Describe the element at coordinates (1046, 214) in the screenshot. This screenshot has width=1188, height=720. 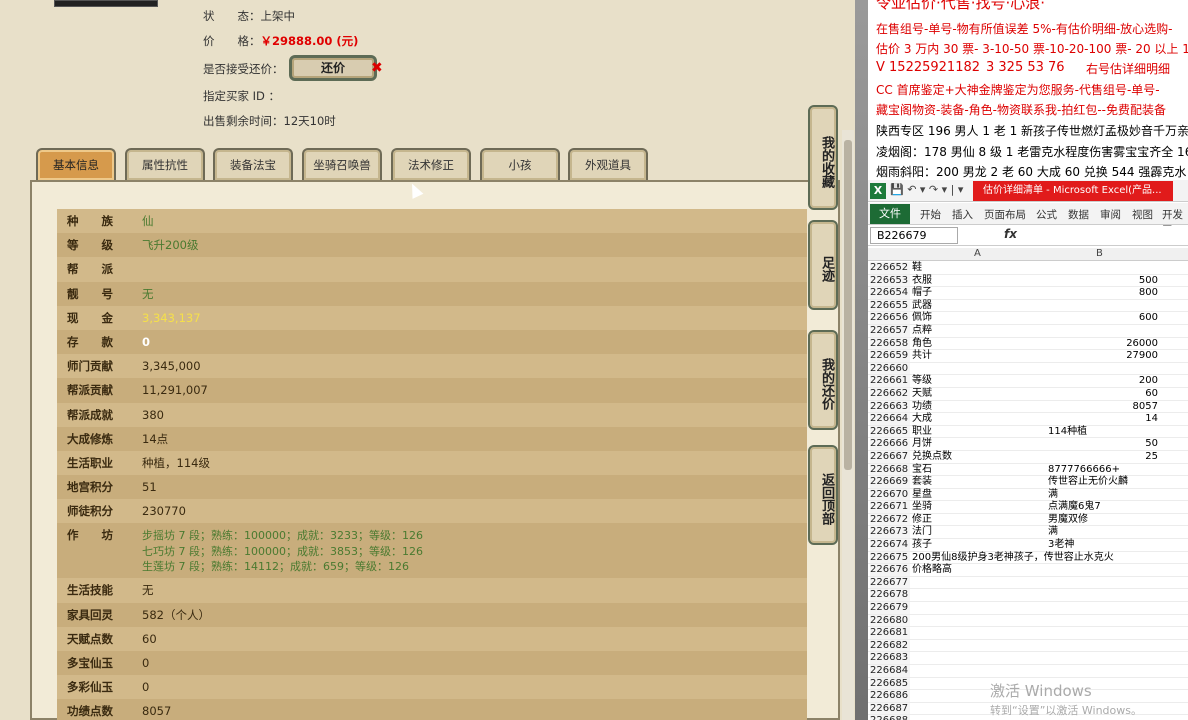
I see `ribbon-tab-formulas: 公式` at that location.